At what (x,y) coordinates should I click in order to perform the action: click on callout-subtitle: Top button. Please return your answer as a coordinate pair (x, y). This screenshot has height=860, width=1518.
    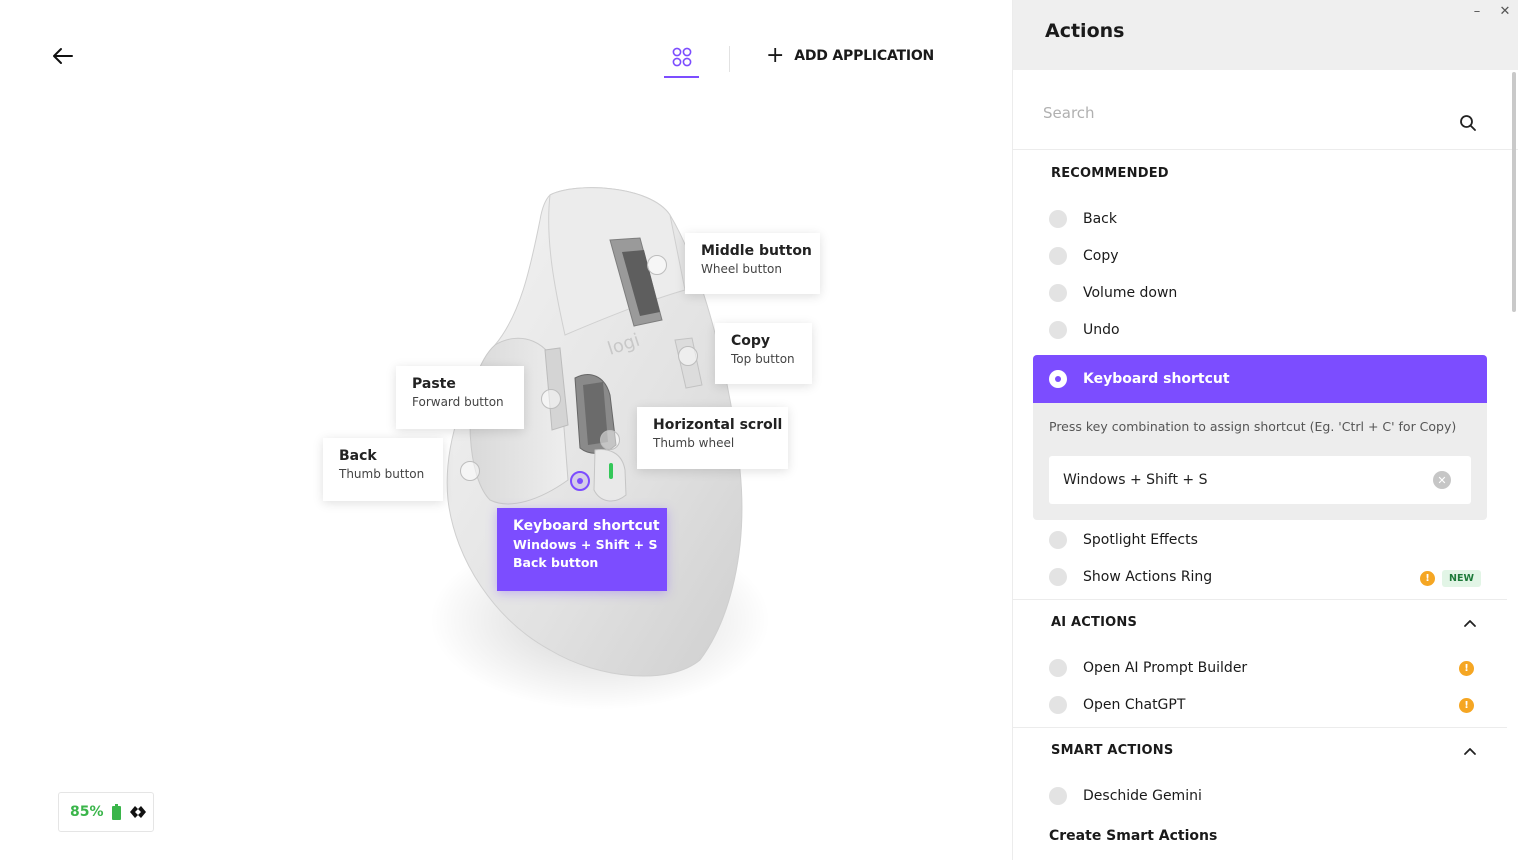
    Looking at the image, I should click on (763, 359).